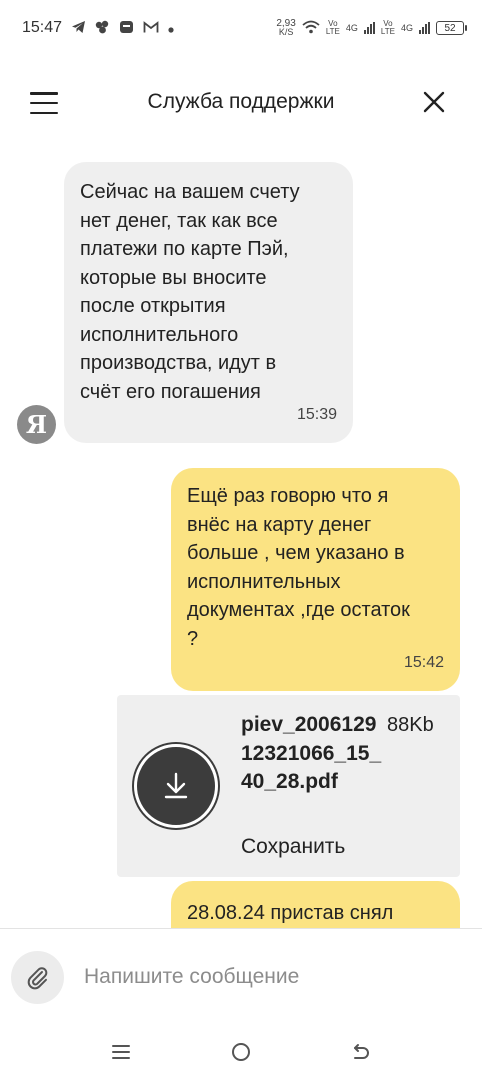 The image size is (482, 1080). Describe the element at coordinates (269, 977) in the screenshot. I see `message-input` at that location.